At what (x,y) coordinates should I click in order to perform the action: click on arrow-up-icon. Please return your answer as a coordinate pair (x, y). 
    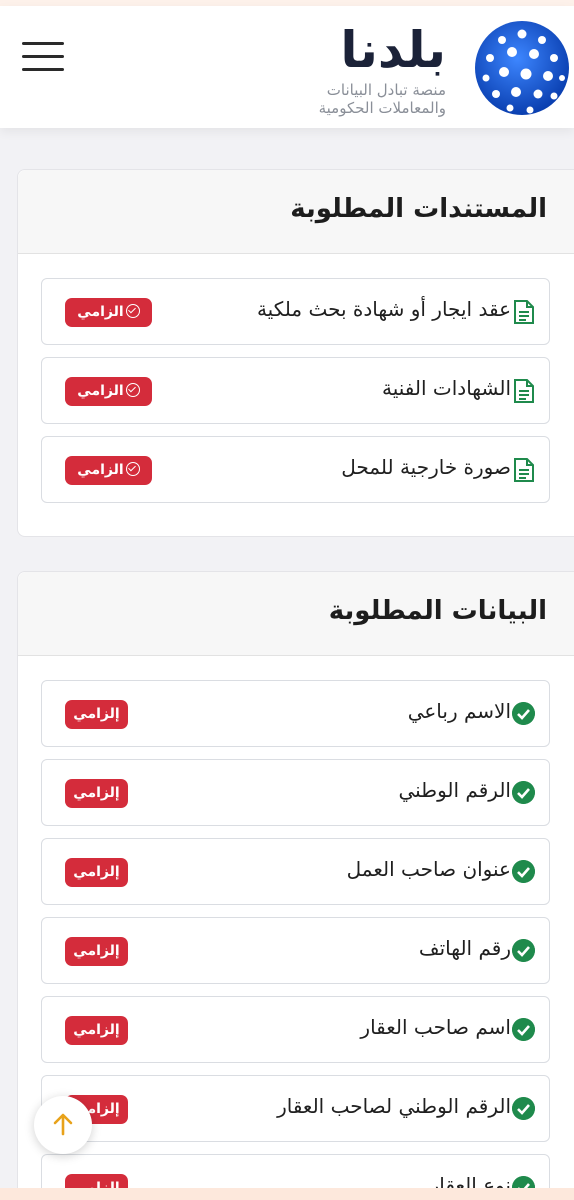
    Looking at the image, I should click on (63, 1124).